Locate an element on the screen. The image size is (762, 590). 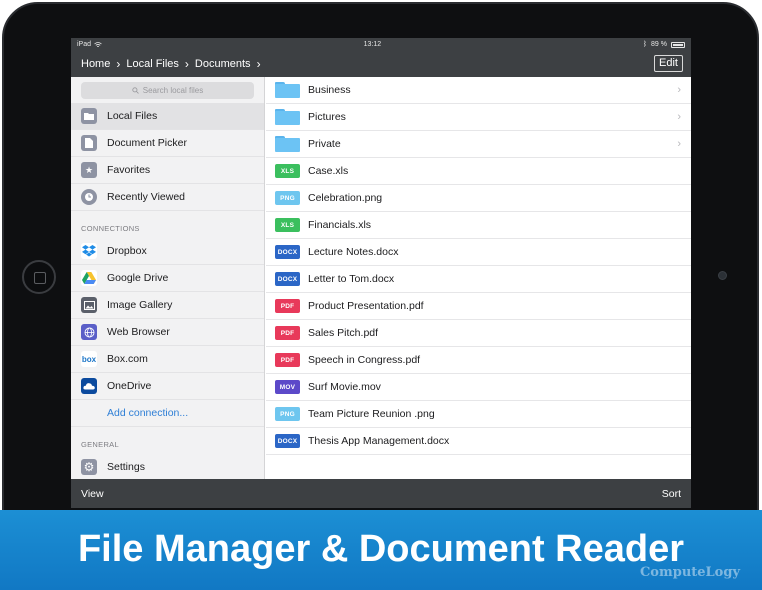
file-name: Private is located at coordinates (324, 144).